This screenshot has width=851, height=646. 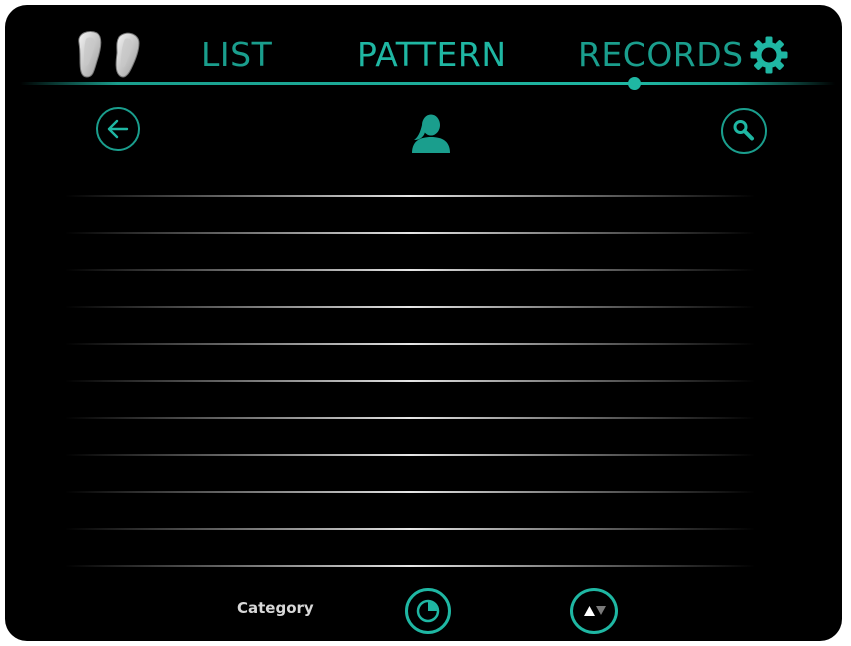 I want to click on arrow-left-icon, so click(x=118, y=129).